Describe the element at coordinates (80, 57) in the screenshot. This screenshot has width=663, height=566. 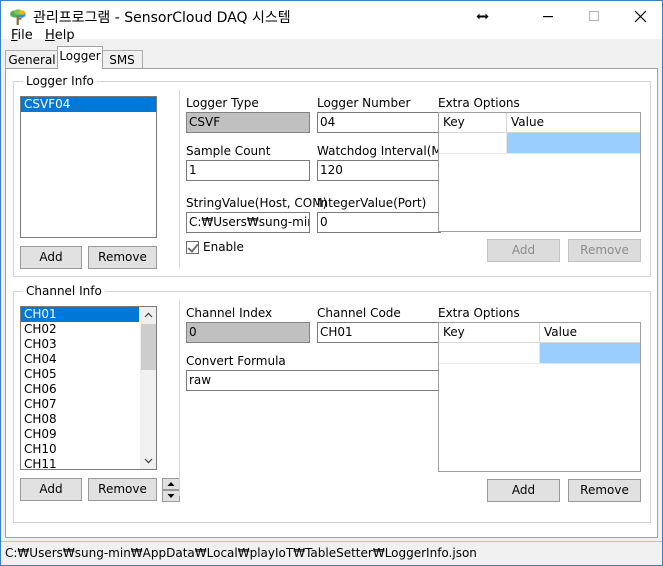
I see `tab-logger: Logger` at that location.